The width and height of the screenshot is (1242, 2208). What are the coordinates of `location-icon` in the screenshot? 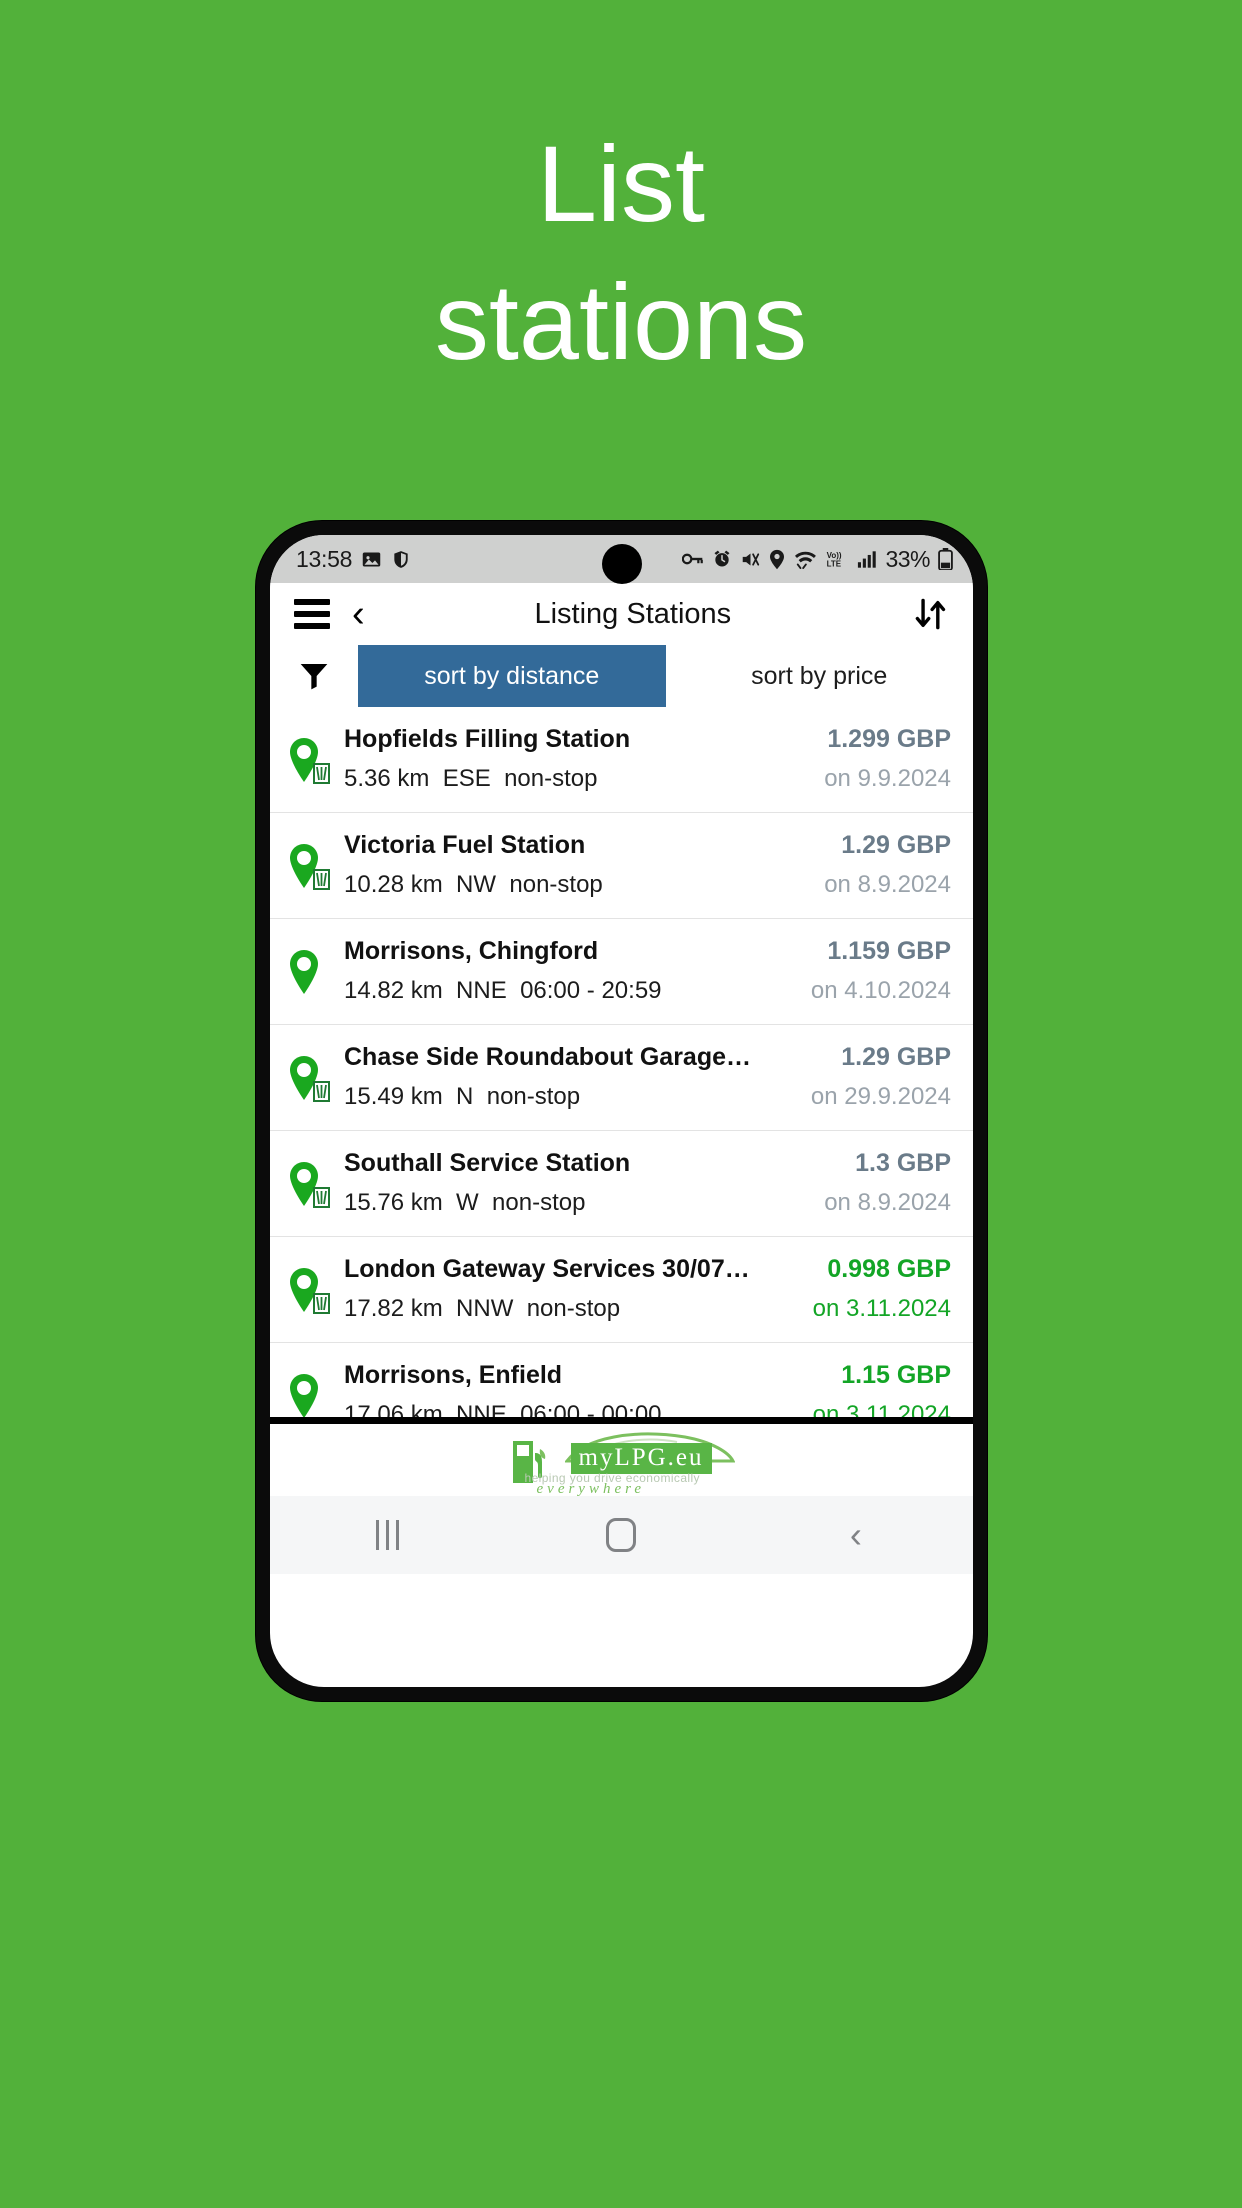 It's located at (777, 559).